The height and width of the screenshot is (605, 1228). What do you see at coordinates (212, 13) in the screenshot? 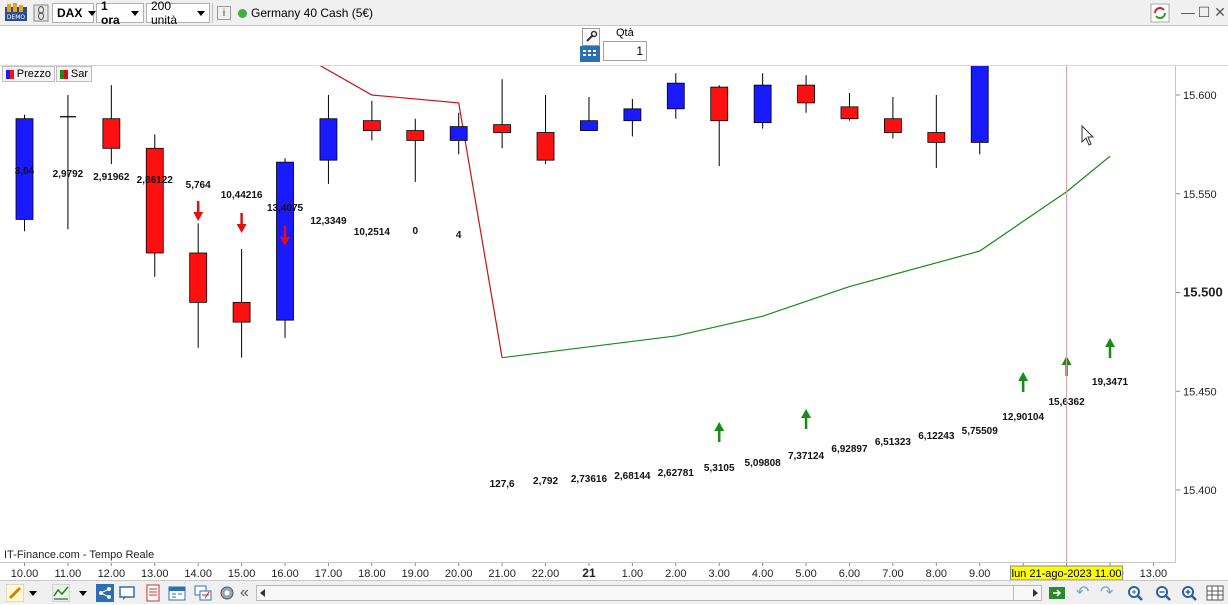
I see `toolbar-divider` at bounding box center [212, 13].